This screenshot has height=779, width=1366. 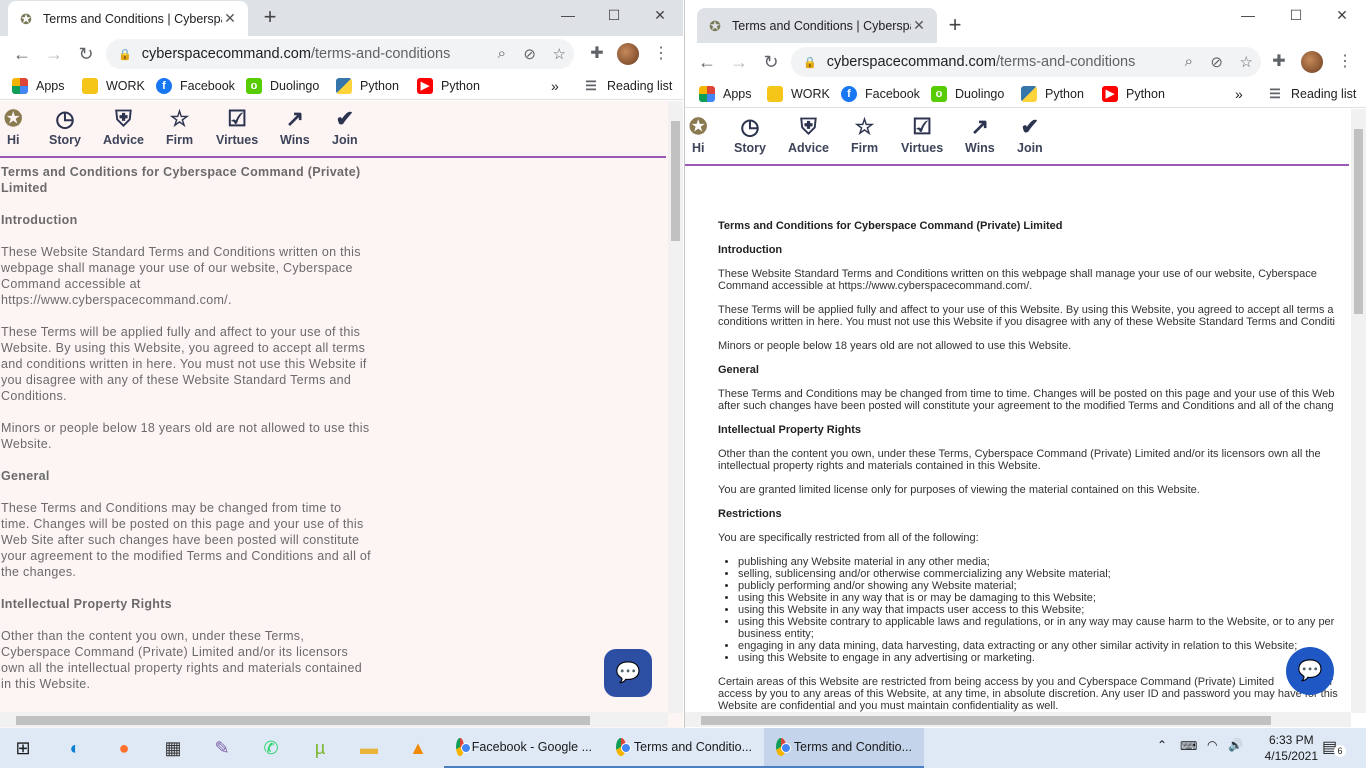 I want to click on system-clock: 6:33 PM 4/15/2021, so click(x=1291, y=748).